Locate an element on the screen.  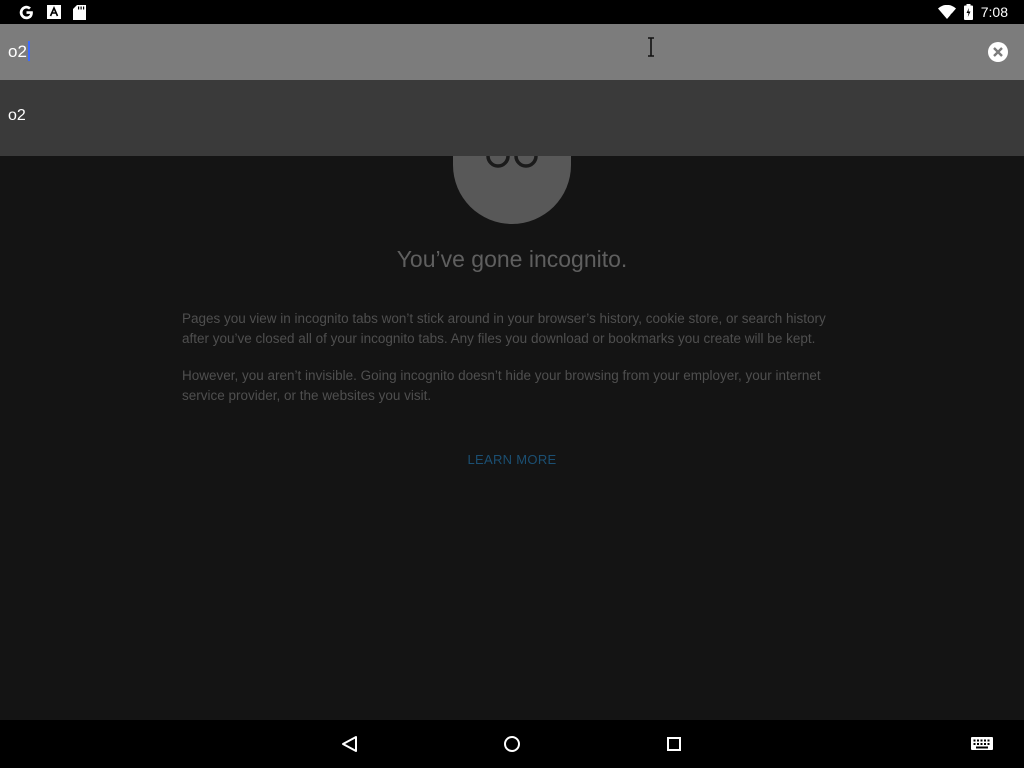
battery-charging-icon is located at coordinates (968, 12).